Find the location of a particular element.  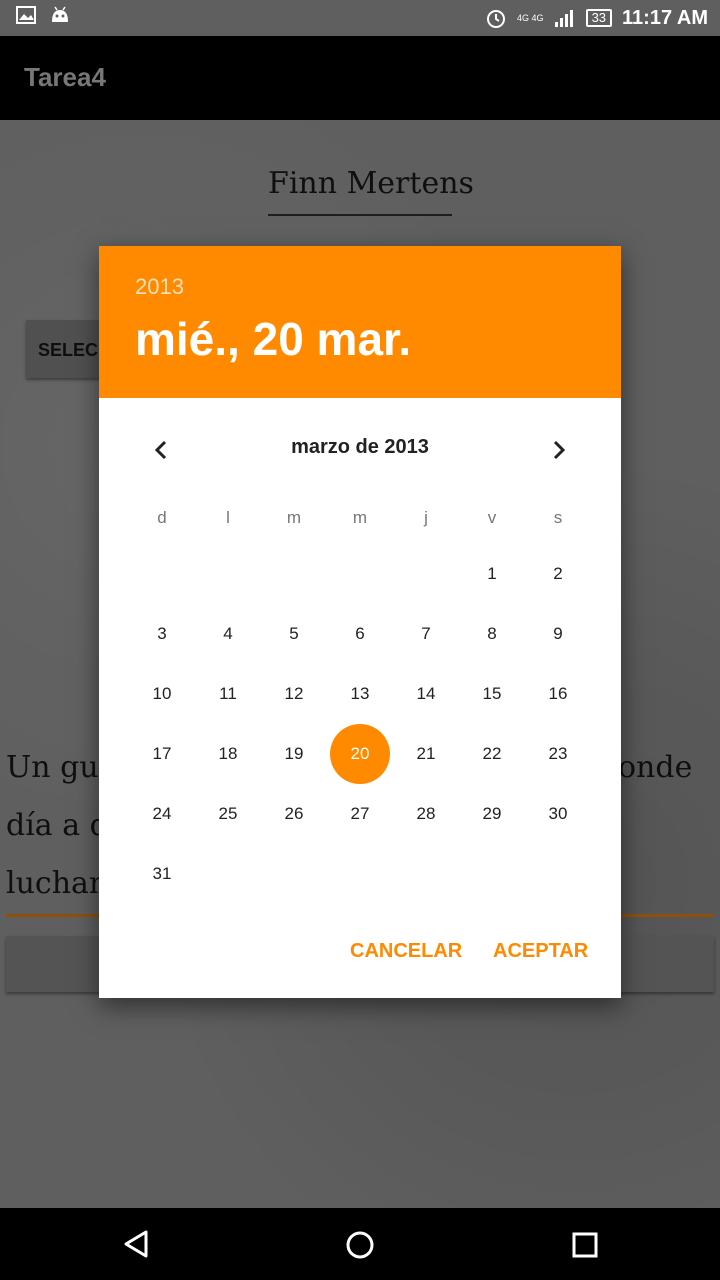

calendar-day: 18 is located at coordinates (228, 754).